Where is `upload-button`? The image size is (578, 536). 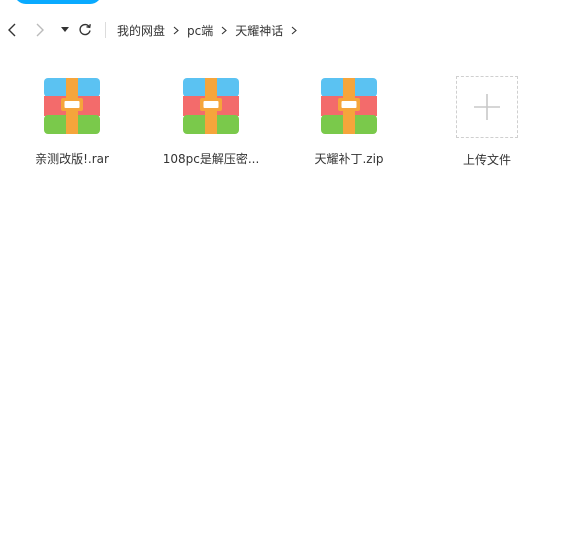
upload-button is located at coordinates (487, 107).